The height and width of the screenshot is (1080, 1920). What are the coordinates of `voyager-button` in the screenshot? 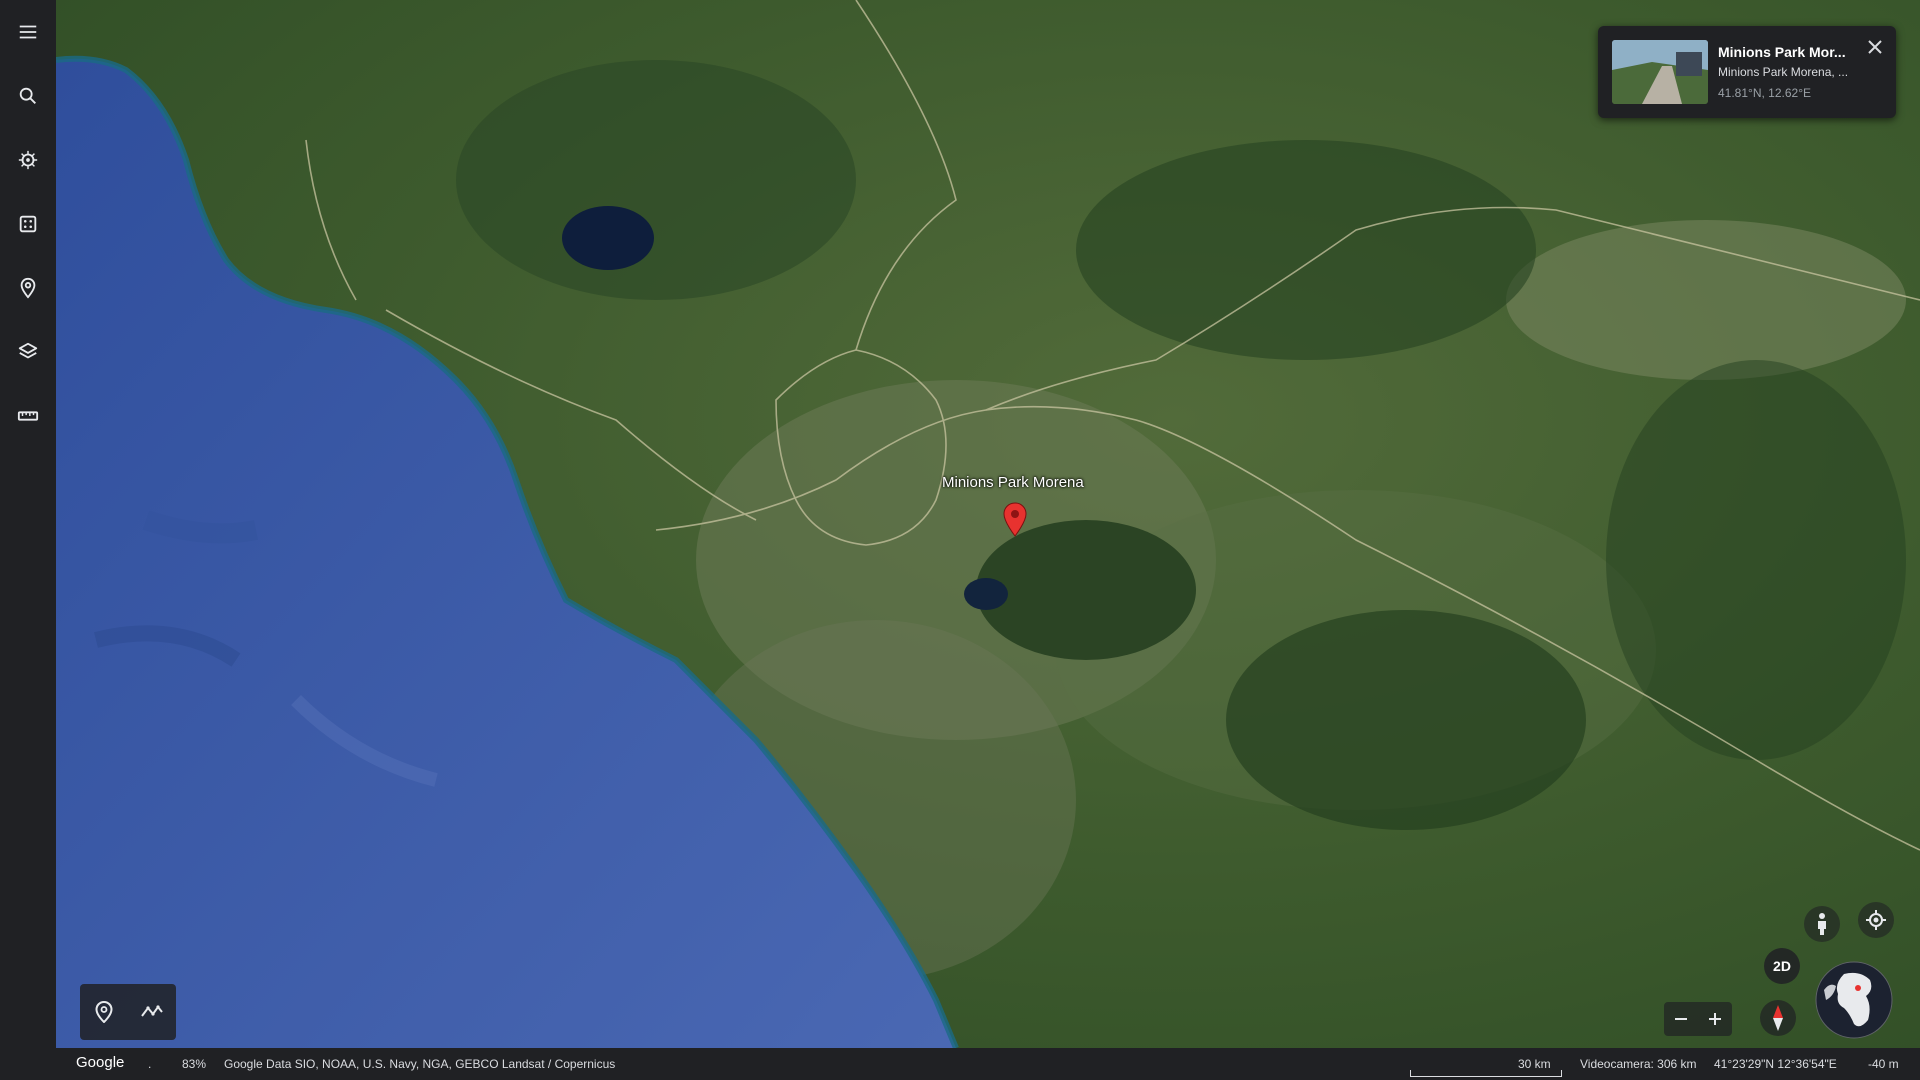 It's located at (28, 160).